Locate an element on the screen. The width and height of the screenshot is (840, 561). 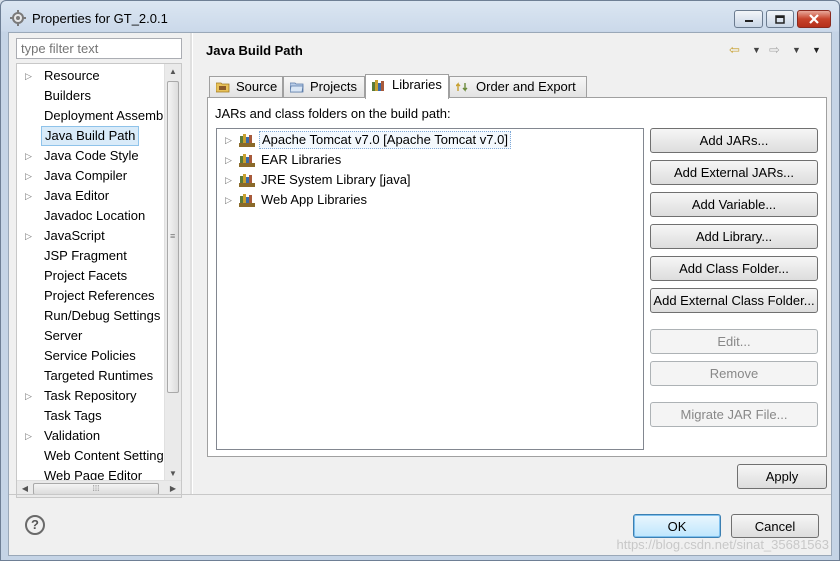
sidebar-item: Builders is located at coordinates (94, 96).